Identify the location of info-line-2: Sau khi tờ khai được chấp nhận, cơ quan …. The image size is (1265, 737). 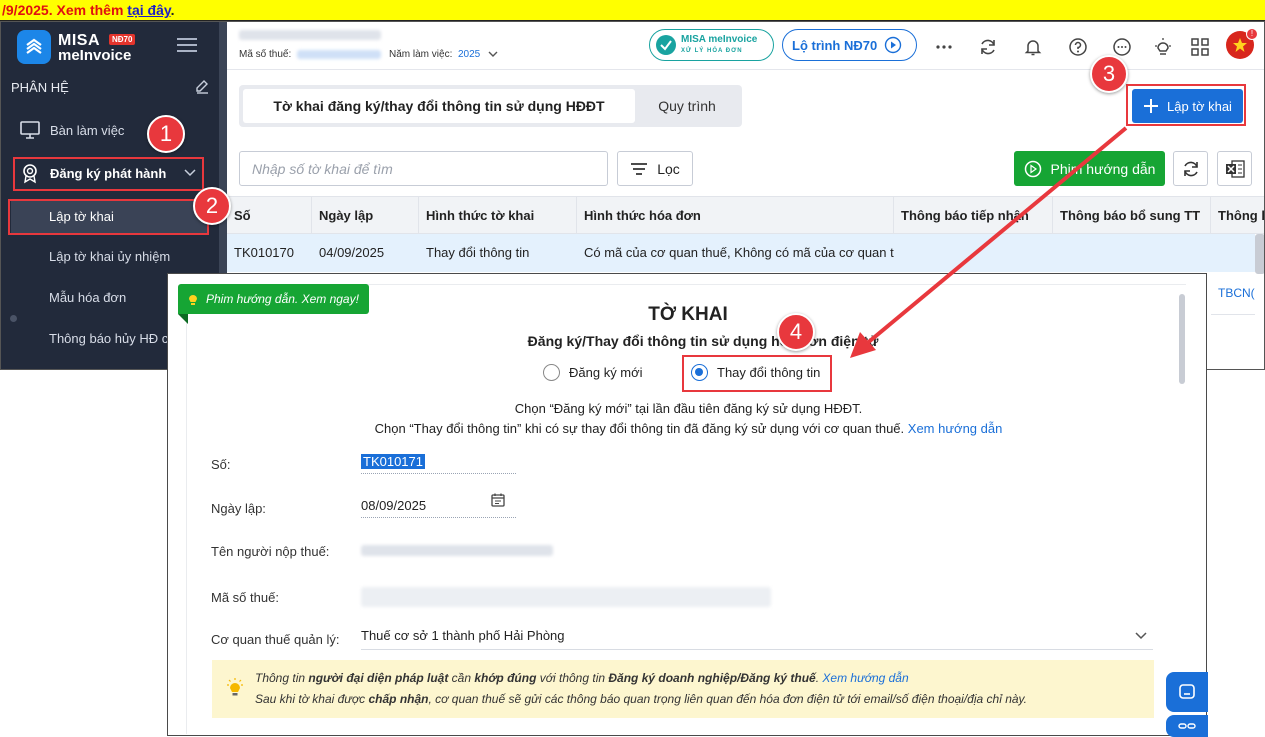
(641, 699).